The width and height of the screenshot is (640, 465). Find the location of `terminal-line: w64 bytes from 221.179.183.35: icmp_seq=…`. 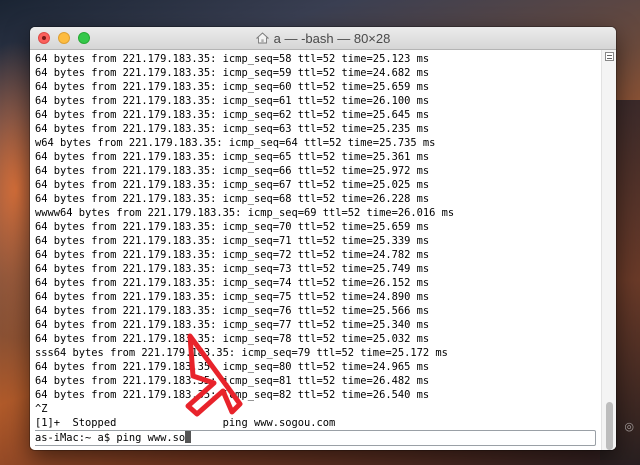

terminal-line: w64 bytes from 221.179.183.35: icmp_seq=… is located at coordinates (235, 143).